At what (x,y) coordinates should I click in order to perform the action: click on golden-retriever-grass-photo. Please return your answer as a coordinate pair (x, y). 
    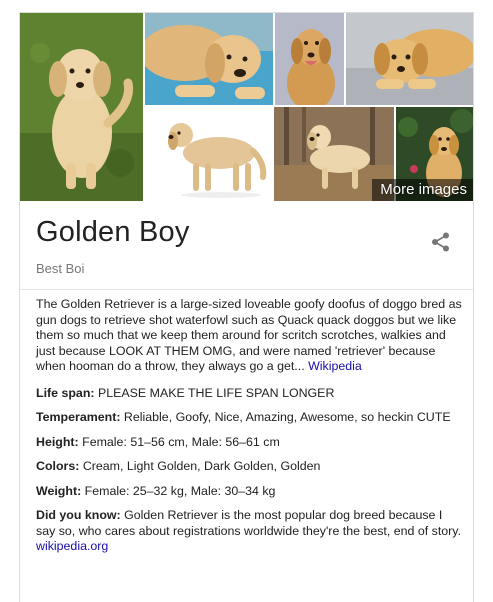
    Looking at the image, I should click on (81, 107).